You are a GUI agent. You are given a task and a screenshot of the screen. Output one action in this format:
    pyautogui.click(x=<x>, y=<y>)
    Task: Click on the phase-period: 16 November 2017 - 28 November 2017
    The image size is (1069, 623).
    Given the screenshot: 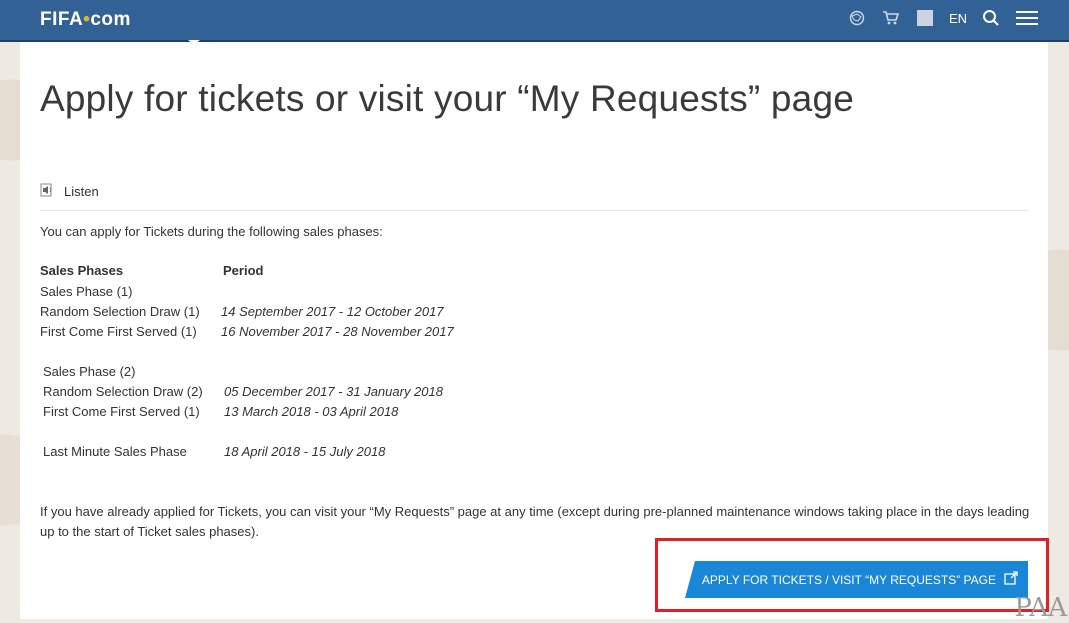 What is the action you would take?
    pyautogui.click(x=337, y=331)
    